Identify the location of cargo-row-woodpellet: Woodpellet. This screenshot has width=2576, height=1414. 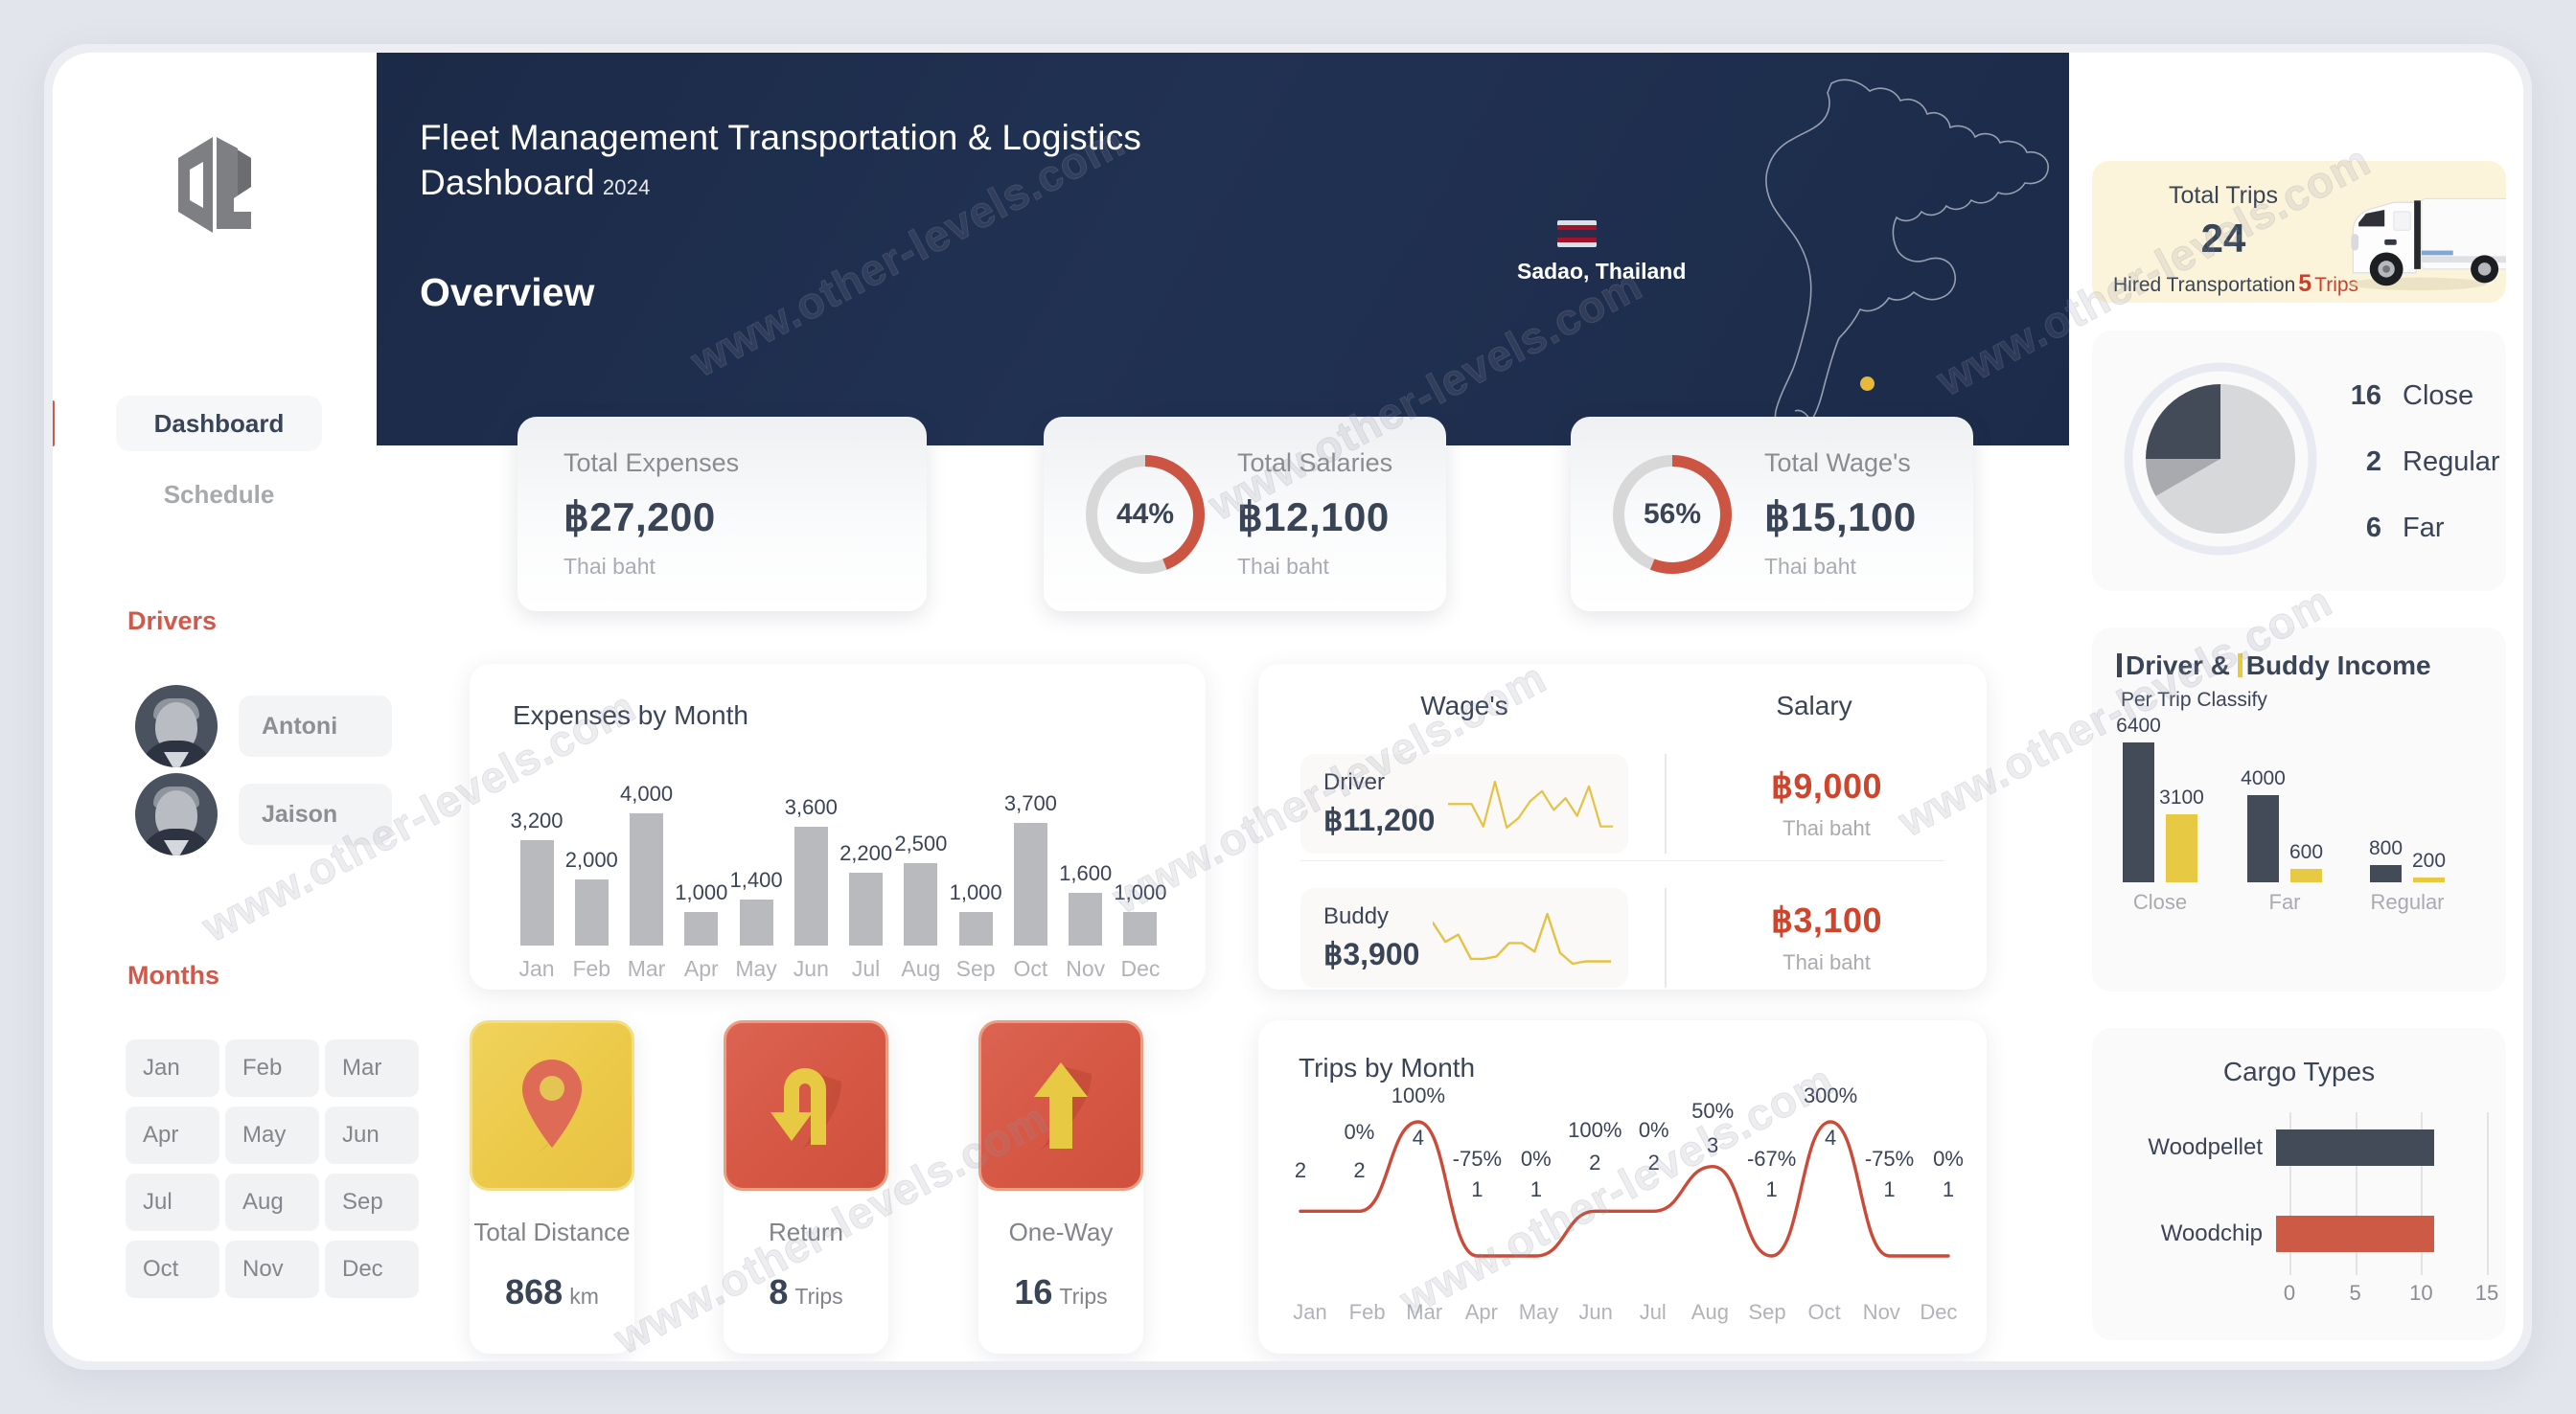
(2272, 1148).